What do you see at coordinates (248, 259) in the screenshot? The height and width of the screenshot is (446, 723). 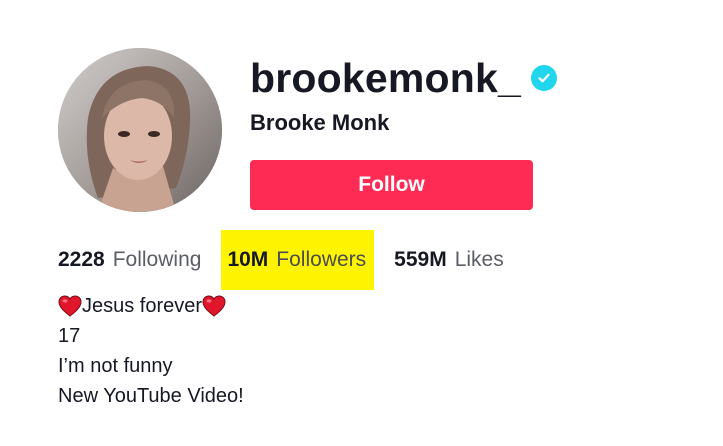 I see `followers-count: 10M` at bounding box center [248, 259].